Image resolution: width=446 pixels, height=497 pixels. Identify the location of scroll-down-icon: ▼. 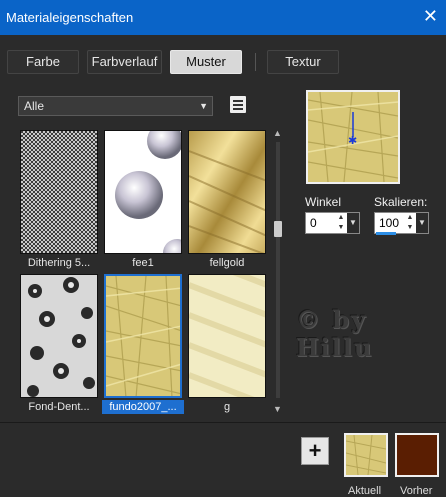
(277, 409).